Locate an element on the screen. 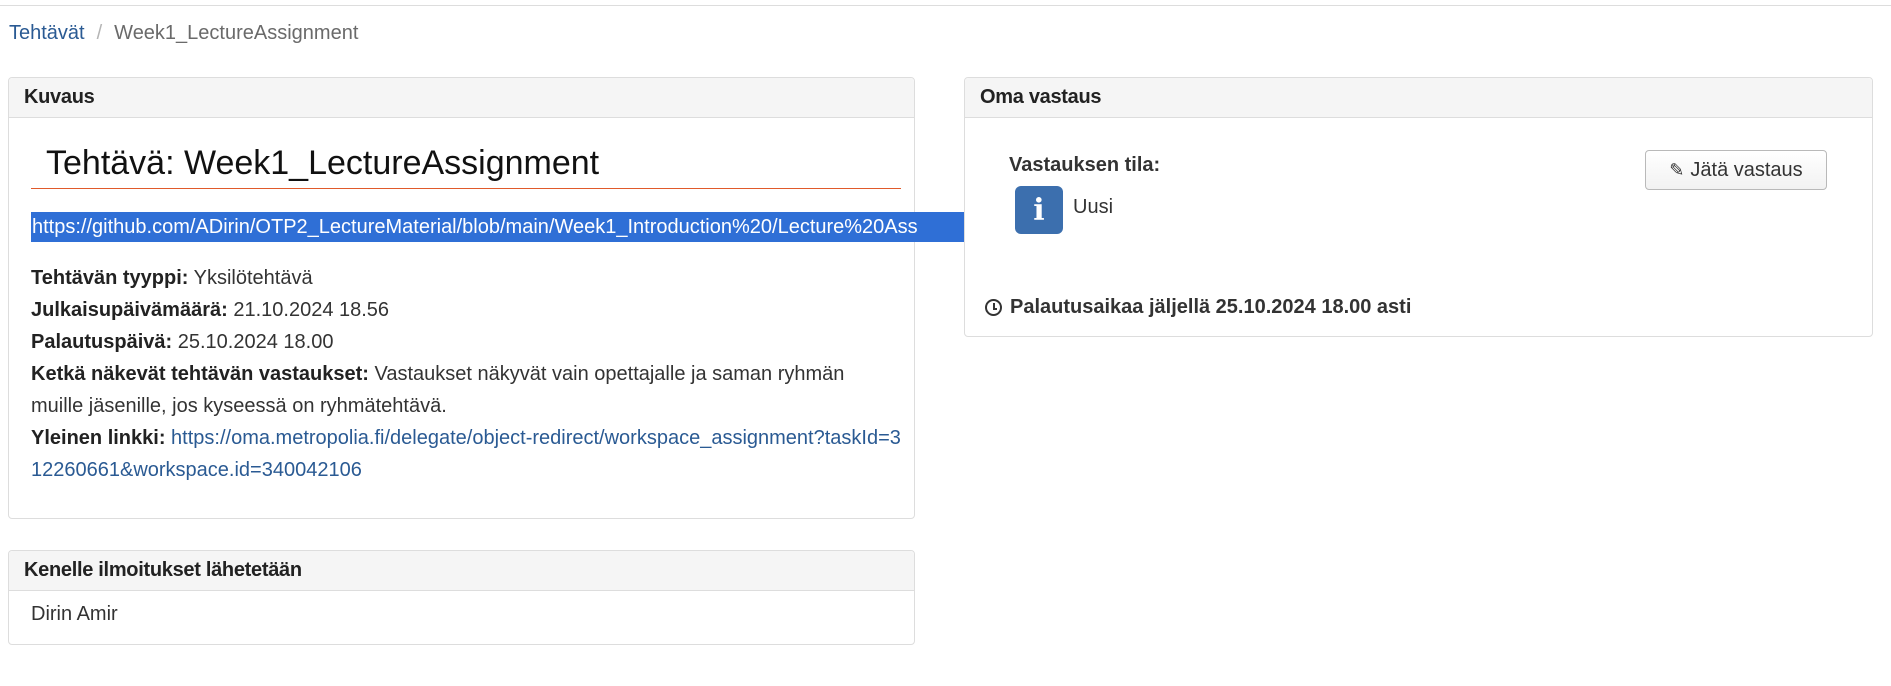 The height and width of the screenshot is (686, 1891). breadcrumb-root-link: Tehtävät is located at coordinates (47, 33).